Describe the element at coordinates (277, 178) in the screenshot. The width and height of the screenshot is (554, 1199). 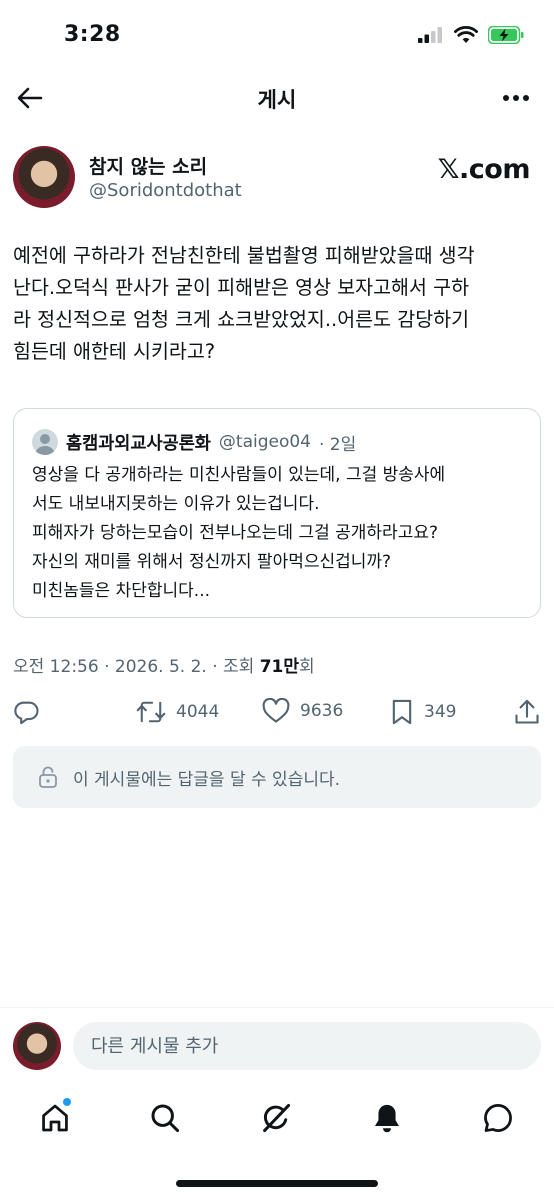
I see `author-row: 참지 않는 소리 @Soridontdothat 𝕏.com` at that location.